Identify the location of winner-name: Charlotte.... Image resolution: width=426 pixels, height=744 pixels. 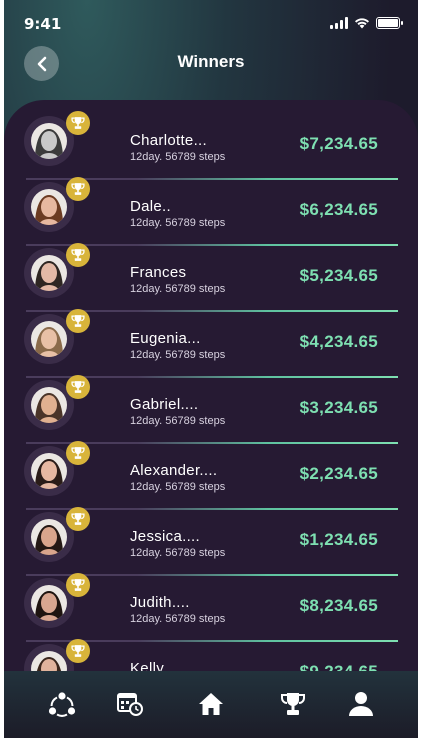
(168, 140).